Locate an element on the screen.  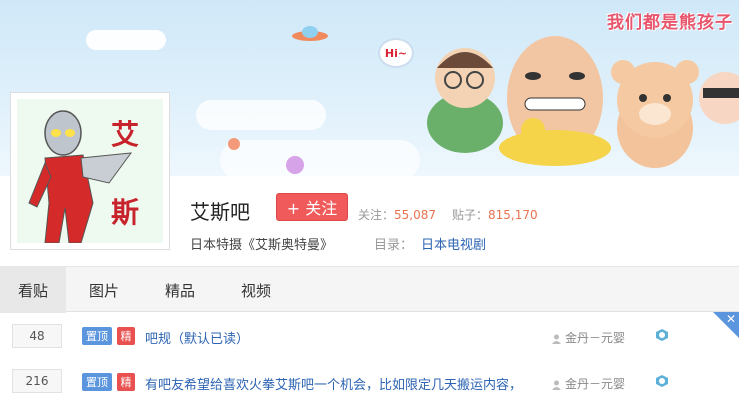
forum-tabs: 看贴 图片 精品 视频 is located at coordinates (369, 289).